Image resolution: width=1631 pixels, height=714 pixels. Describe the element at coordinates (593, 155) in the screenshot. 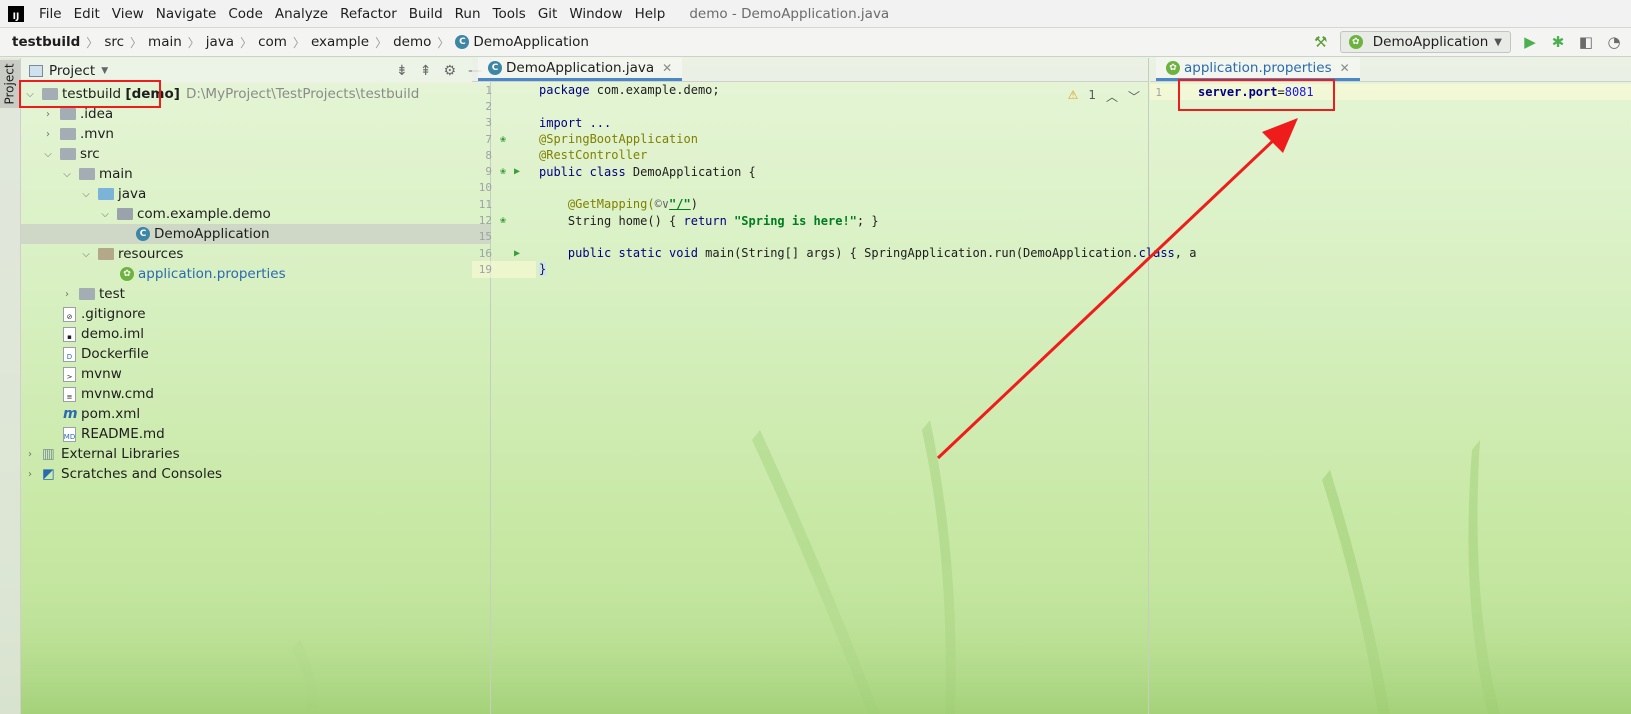

I see `code-line: @RestController` at that location.